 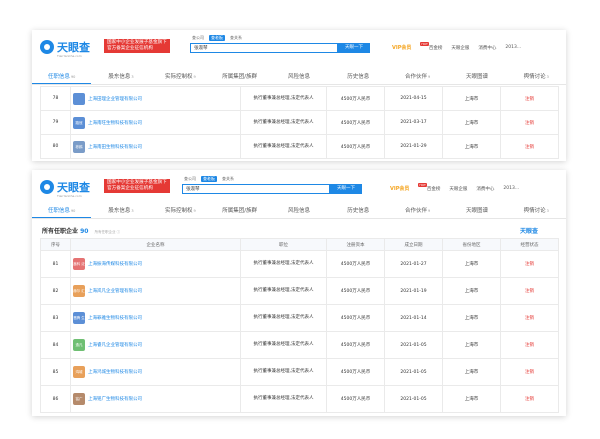 I want to click on row-no: 78, so click(x=55, y=98).